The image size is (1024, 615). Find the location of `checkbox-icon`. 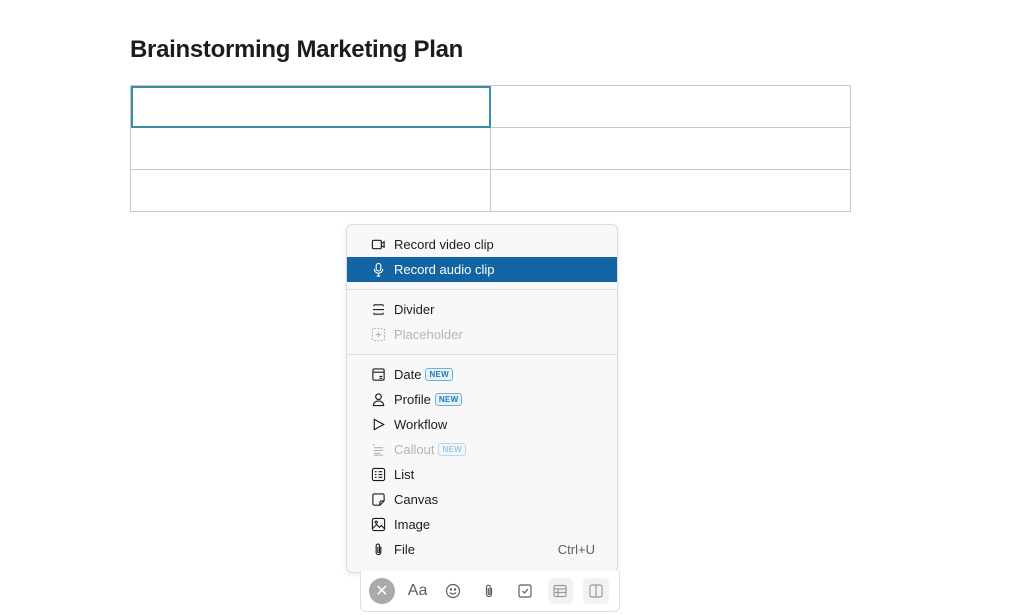

checkbox-icon is located at coordinates (525, 591).